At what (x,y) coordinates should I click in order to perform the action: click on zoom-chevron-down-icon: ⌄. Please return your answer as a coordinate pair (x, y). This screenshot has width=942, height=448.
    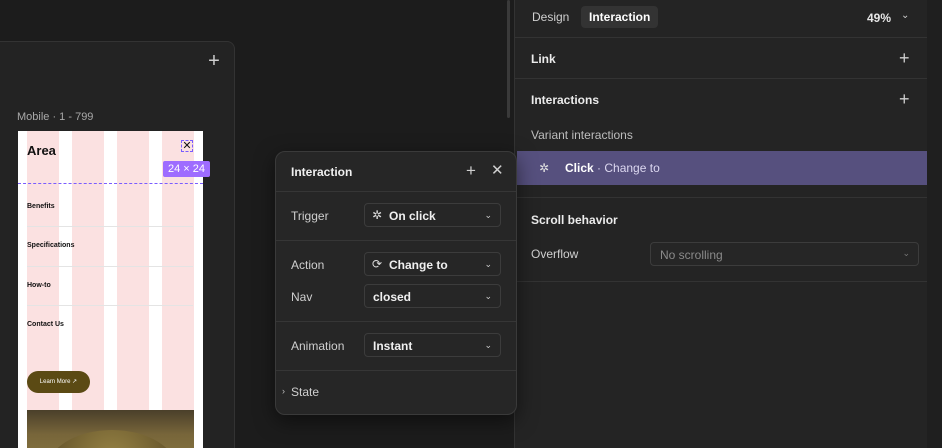
    Looking at the image, I should click on (905, 15).